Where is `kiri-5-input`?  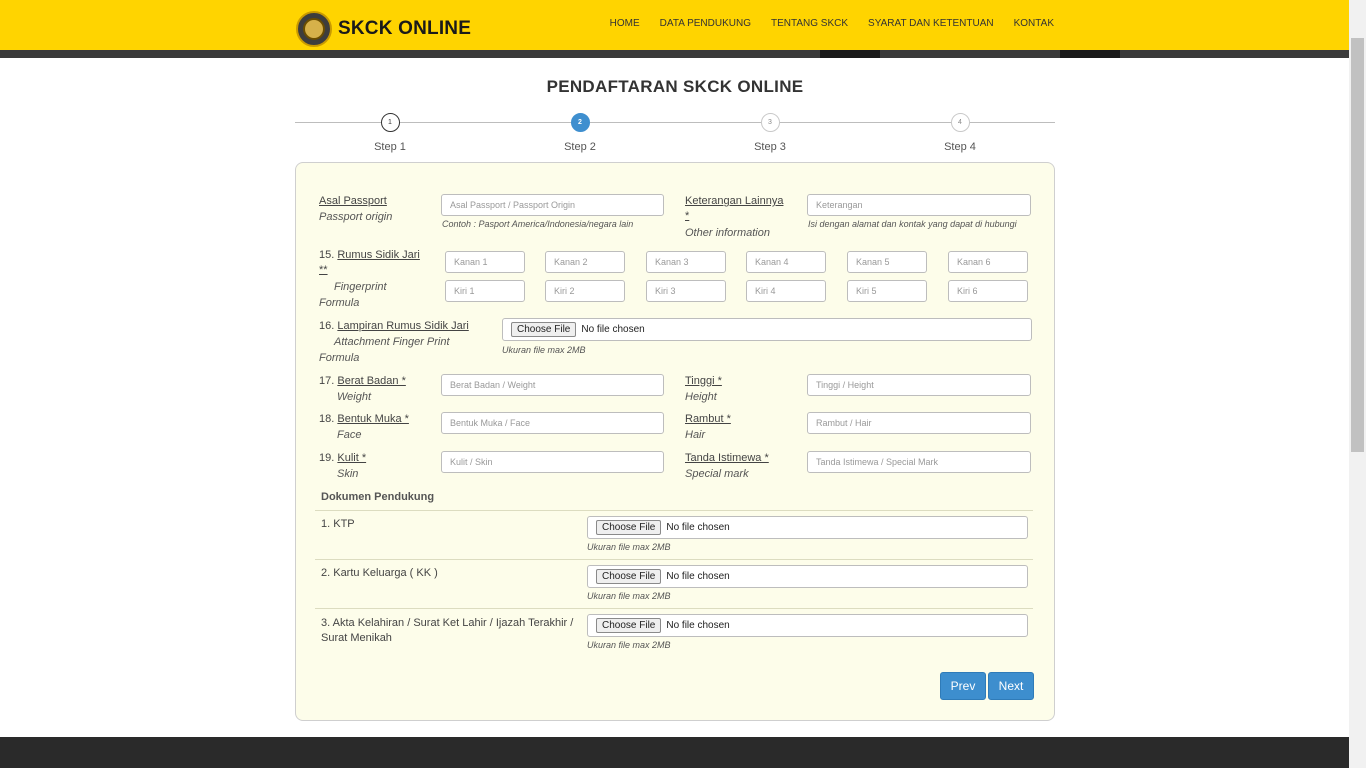
kiri-5-input is located at coordinates (887, 291).